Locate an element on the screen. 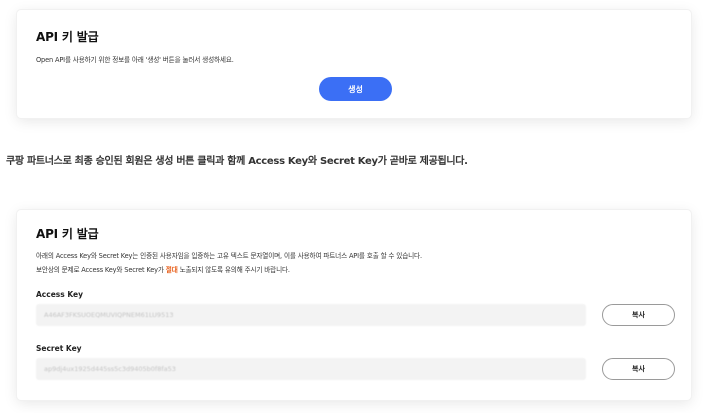 The width and height of the screenshot is (708, 413). warning-text-before: 보안상의 문제로 Access Key와 Secret Key가 is located at coordinates (101, 270).